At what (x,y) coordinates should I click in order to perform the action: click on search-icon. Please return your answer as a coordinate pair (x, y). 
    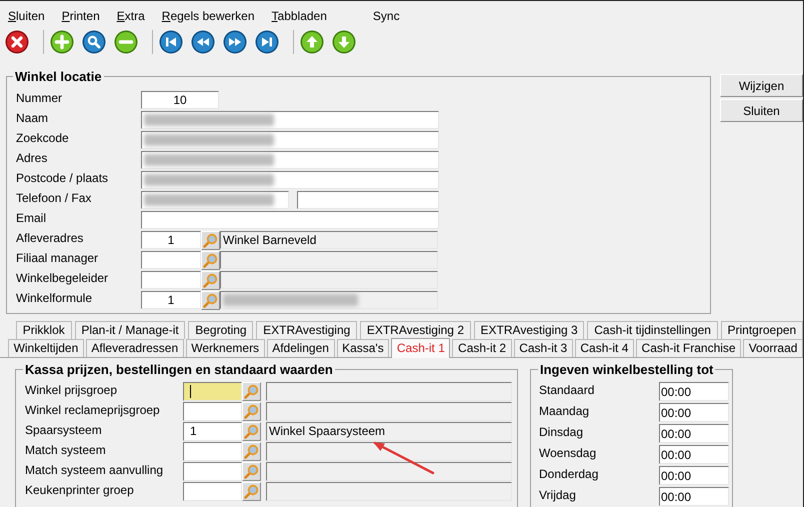
    Looking at the image, I should click on (94, 42).